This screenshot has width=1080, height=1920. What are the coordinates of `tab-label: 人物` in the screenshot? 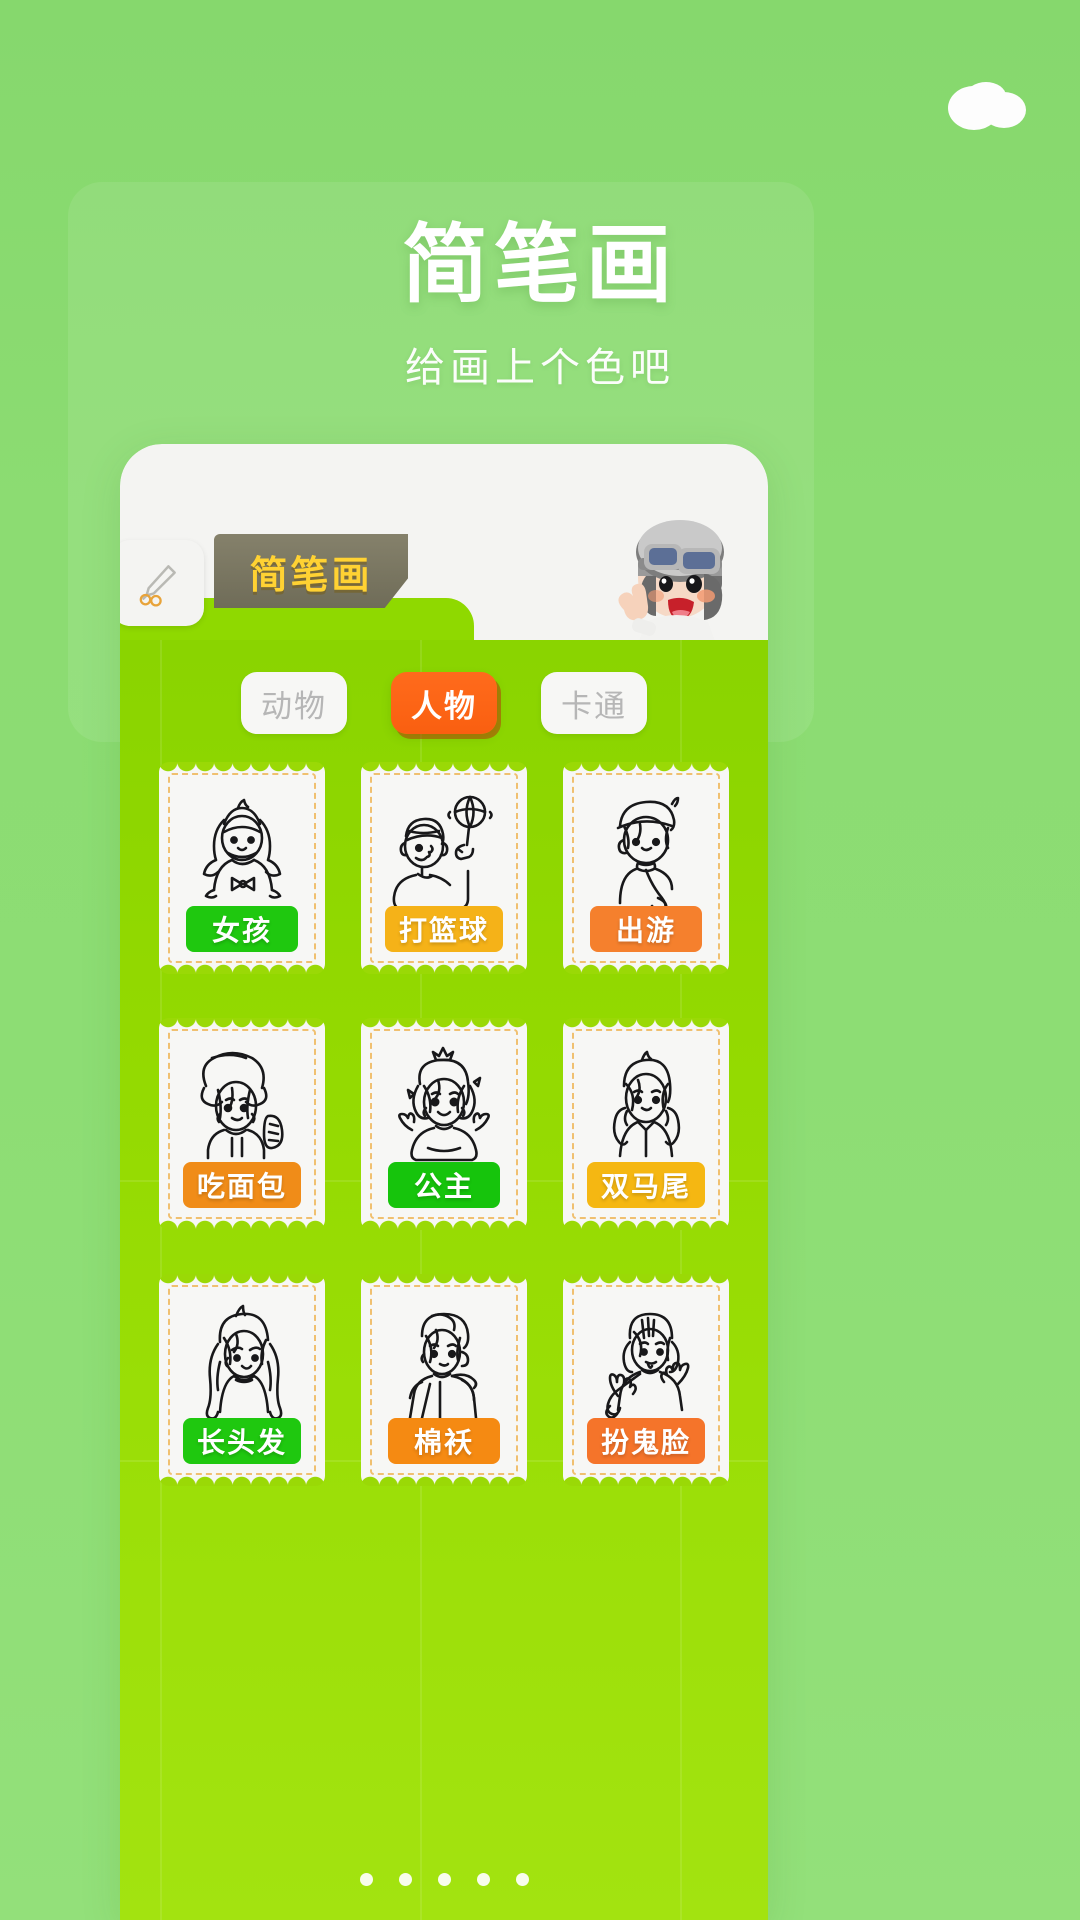 It's located at (444, 706).